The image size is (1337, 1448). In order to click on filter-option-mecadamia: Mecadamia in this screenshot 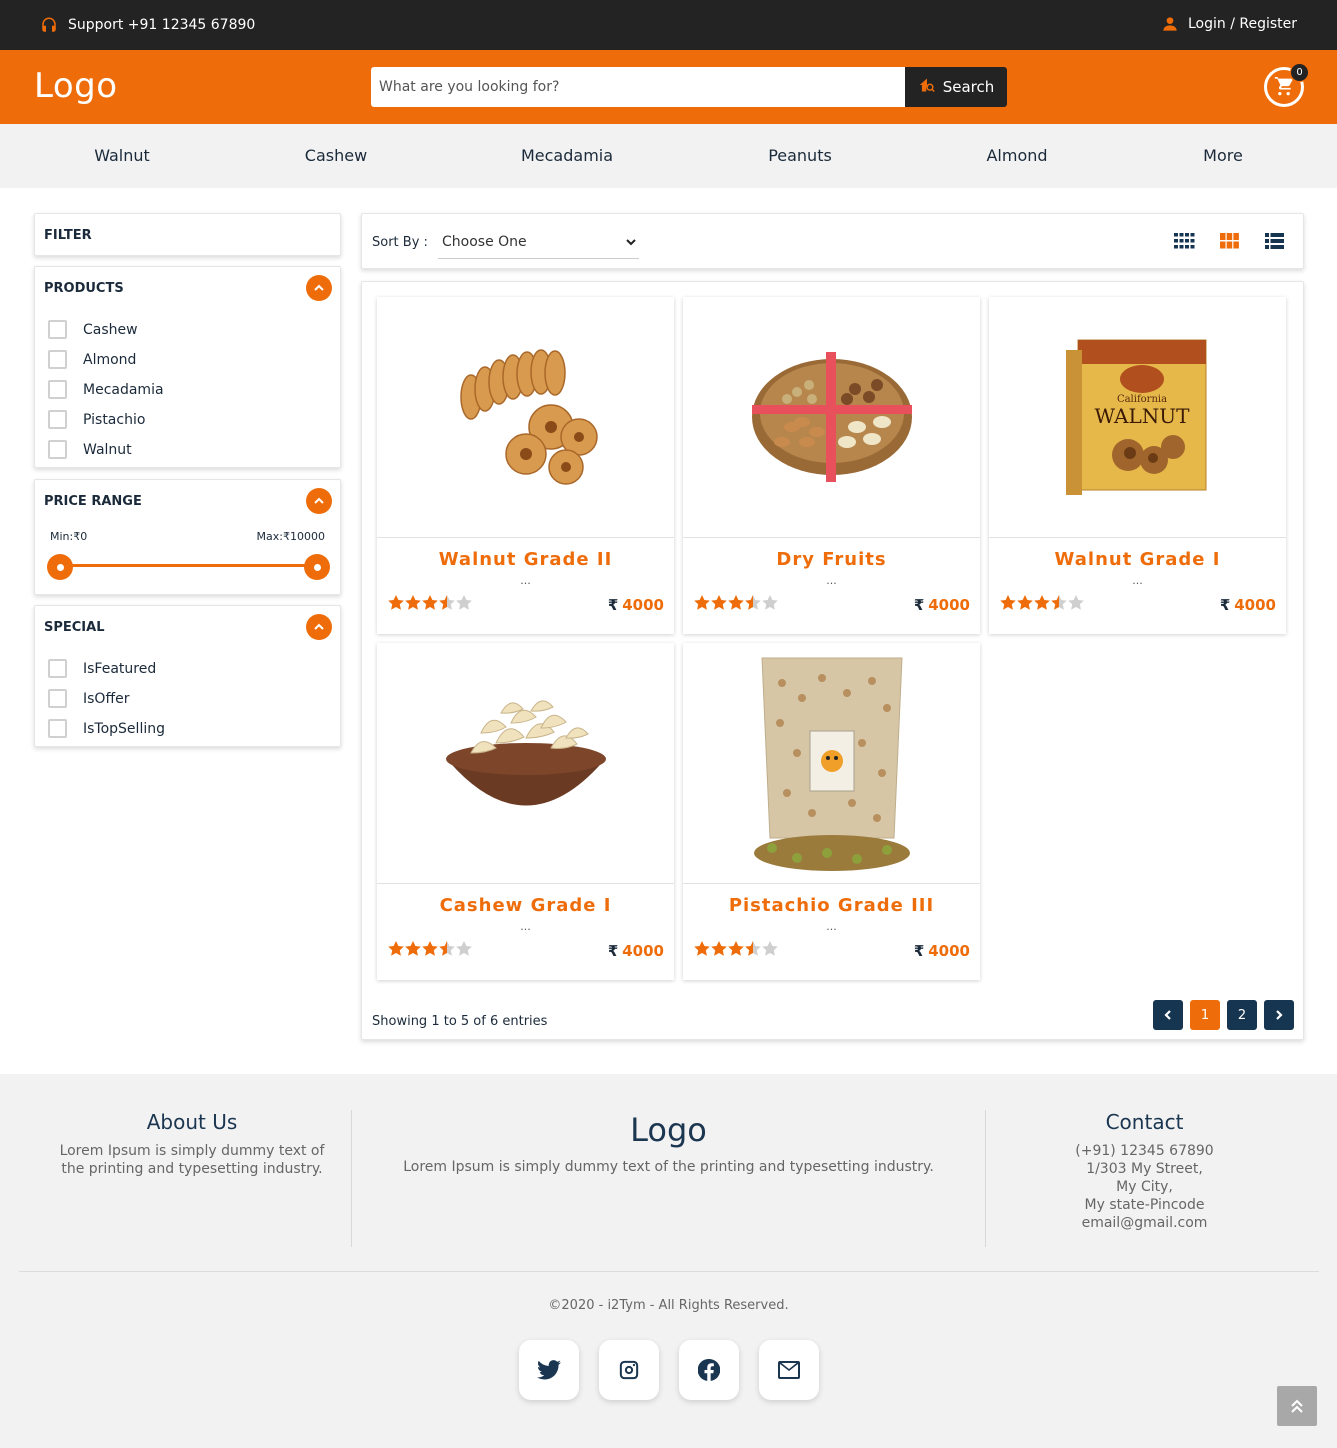, I will do `click(106, 389)`.